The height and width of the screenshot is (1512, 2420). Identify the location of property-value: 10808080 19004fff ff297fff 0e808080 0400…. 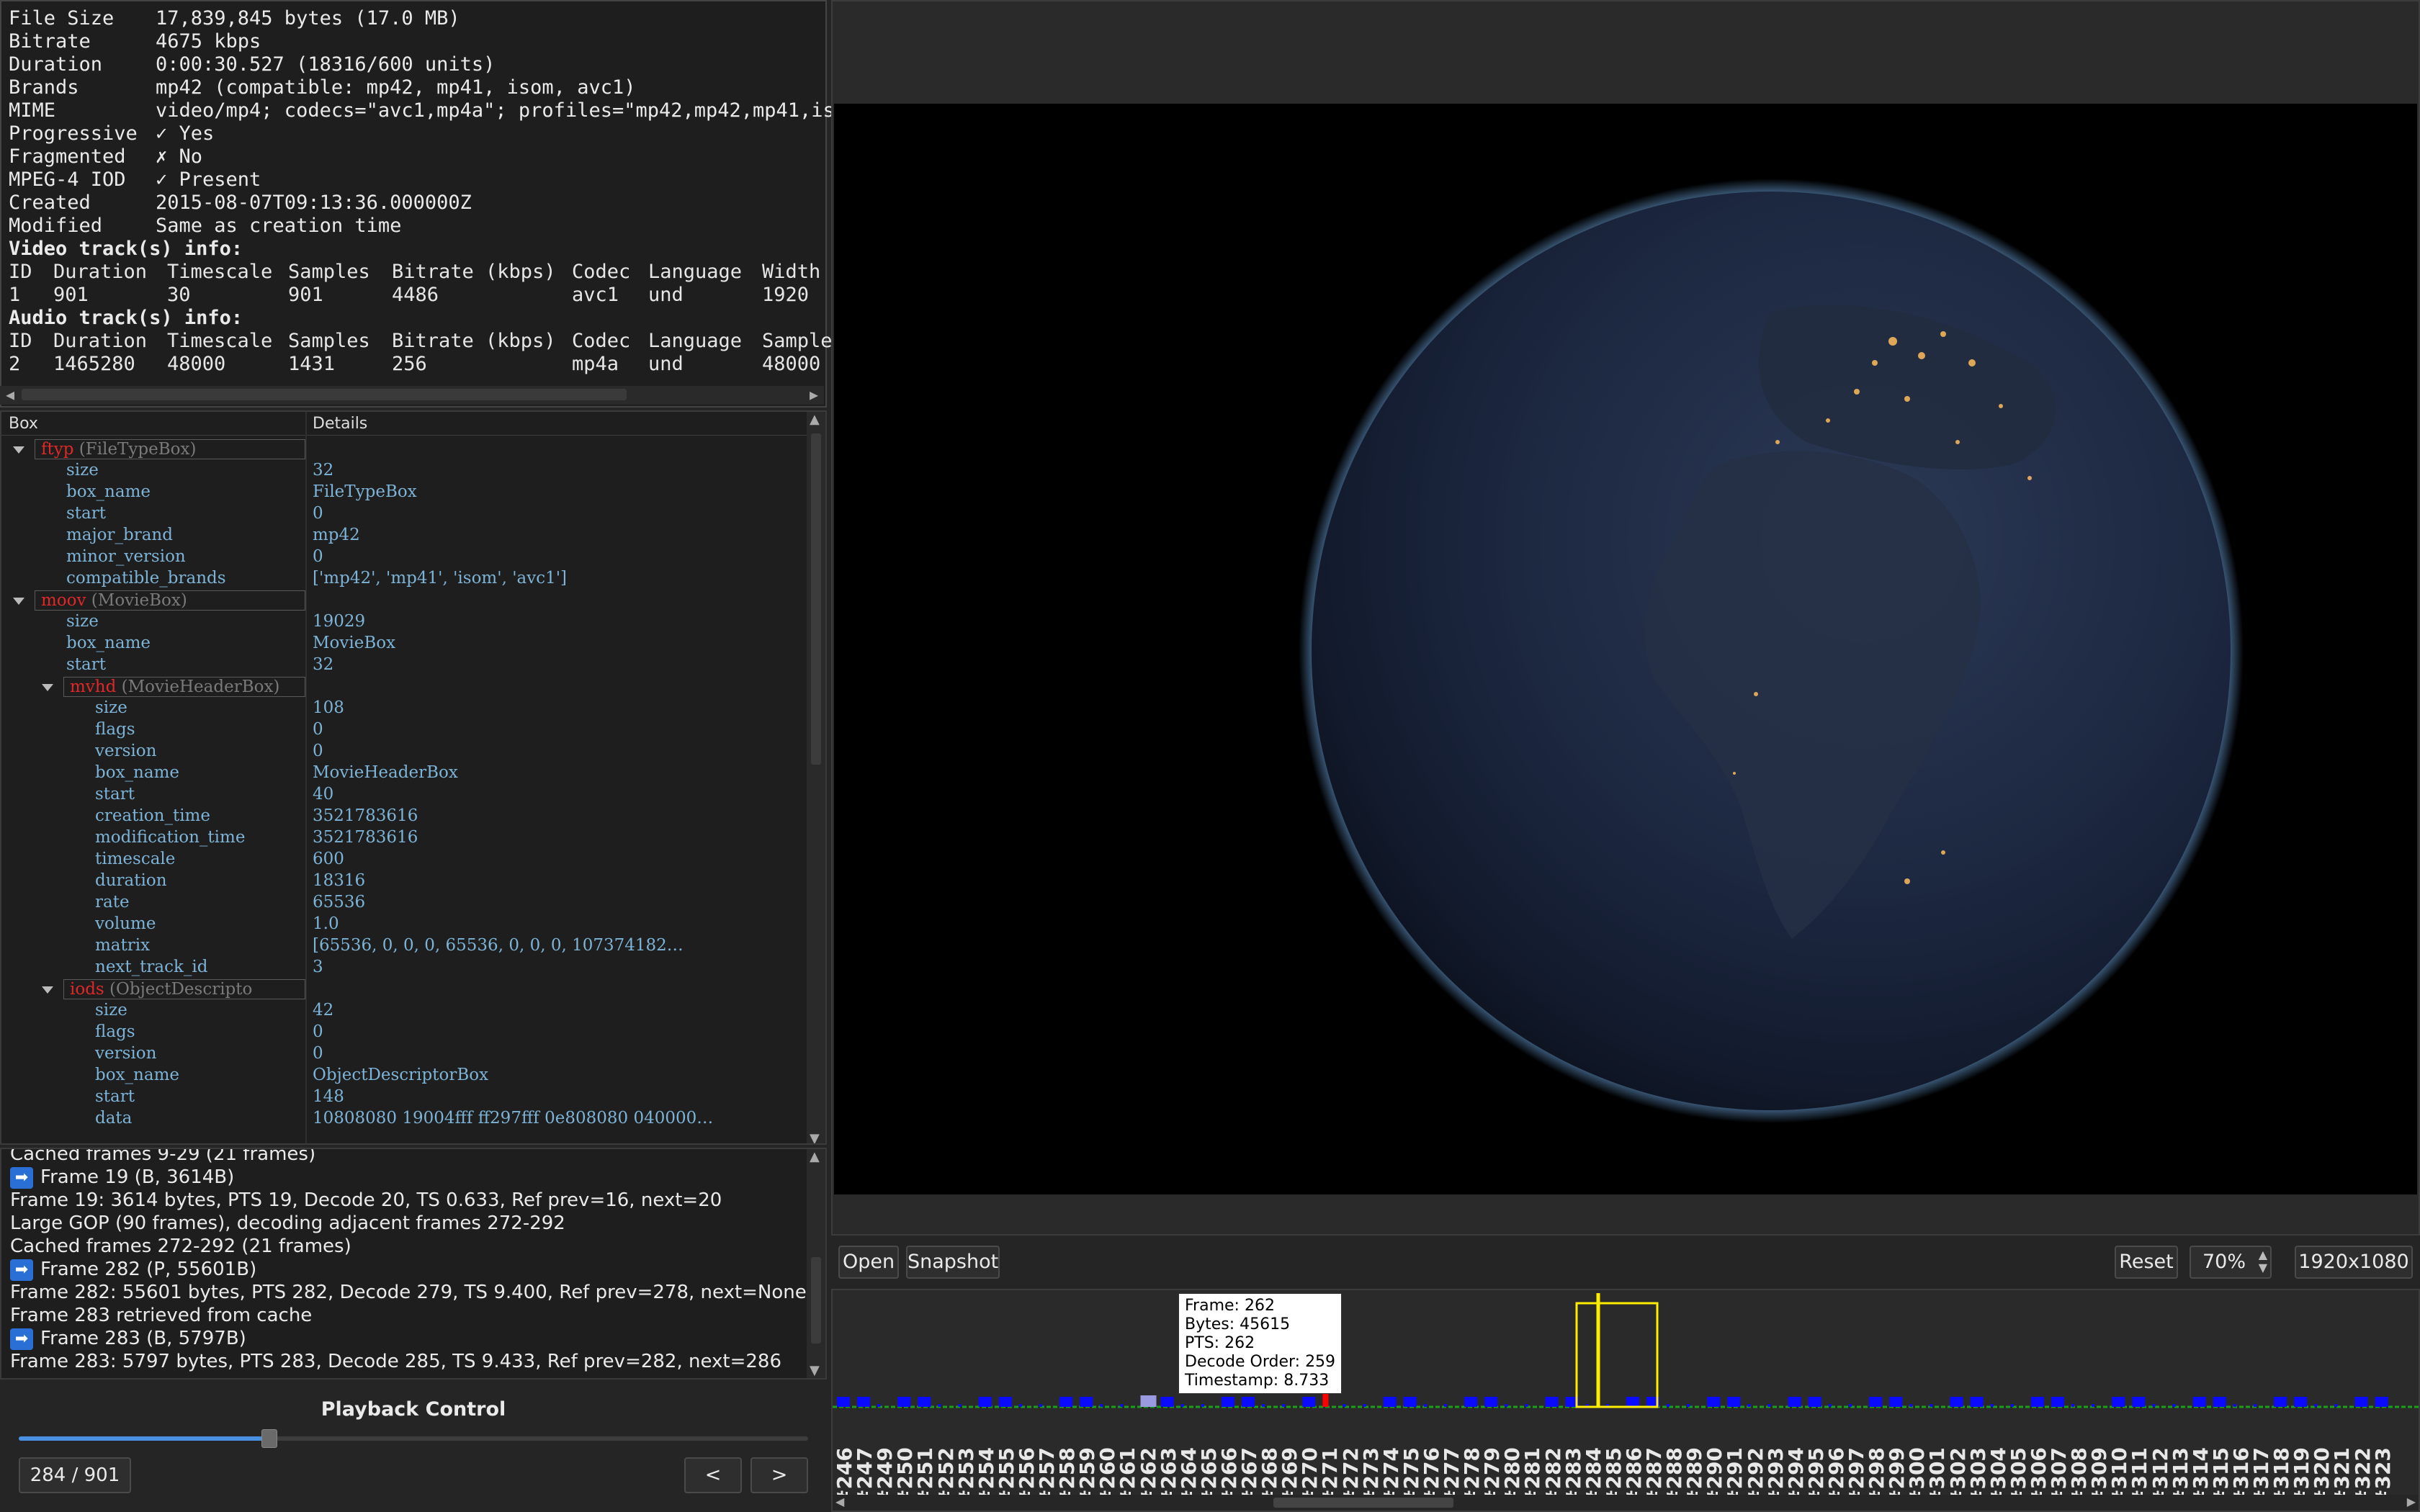
(513, 1119).